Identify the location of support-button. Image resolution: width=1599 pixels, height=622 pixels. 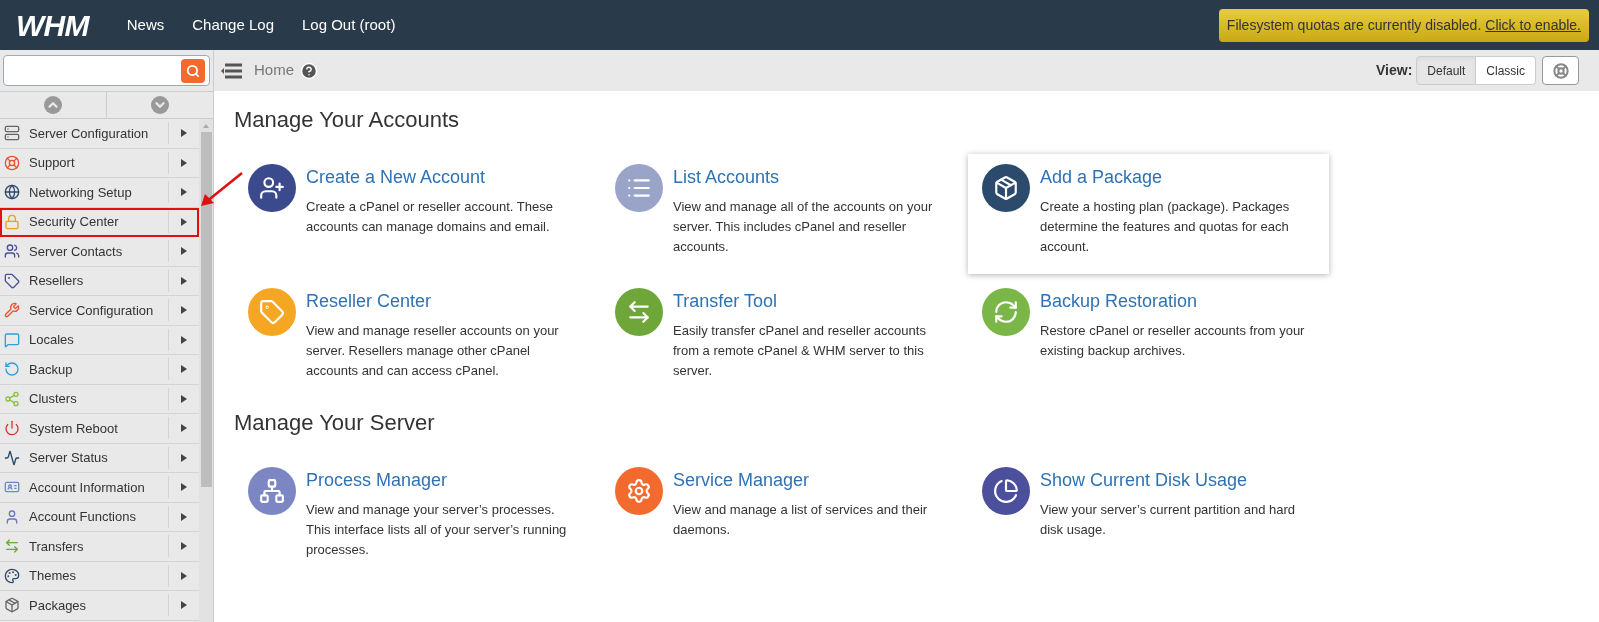
(1560, 70).